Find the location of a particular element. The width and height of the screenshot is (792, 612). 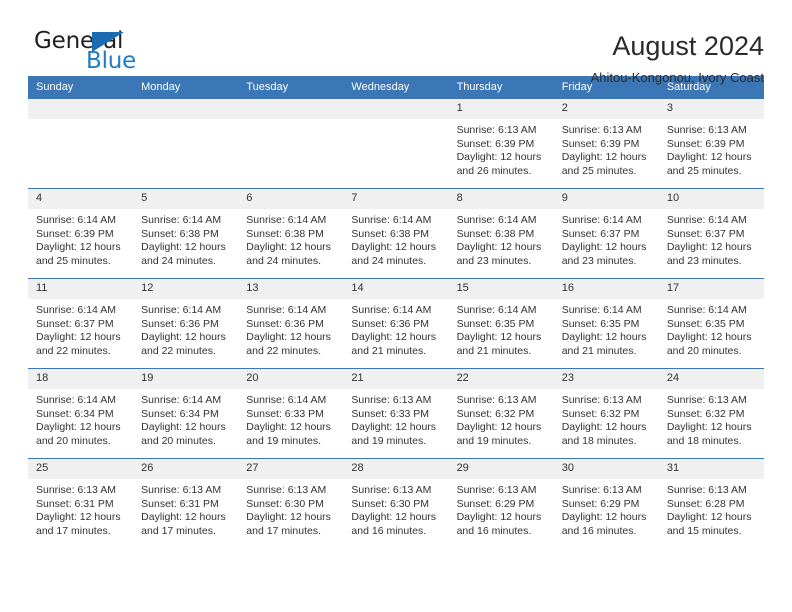

daylight-text: Daylight: 12 hours and 15 minutes. is located at coordinates (709, 524).